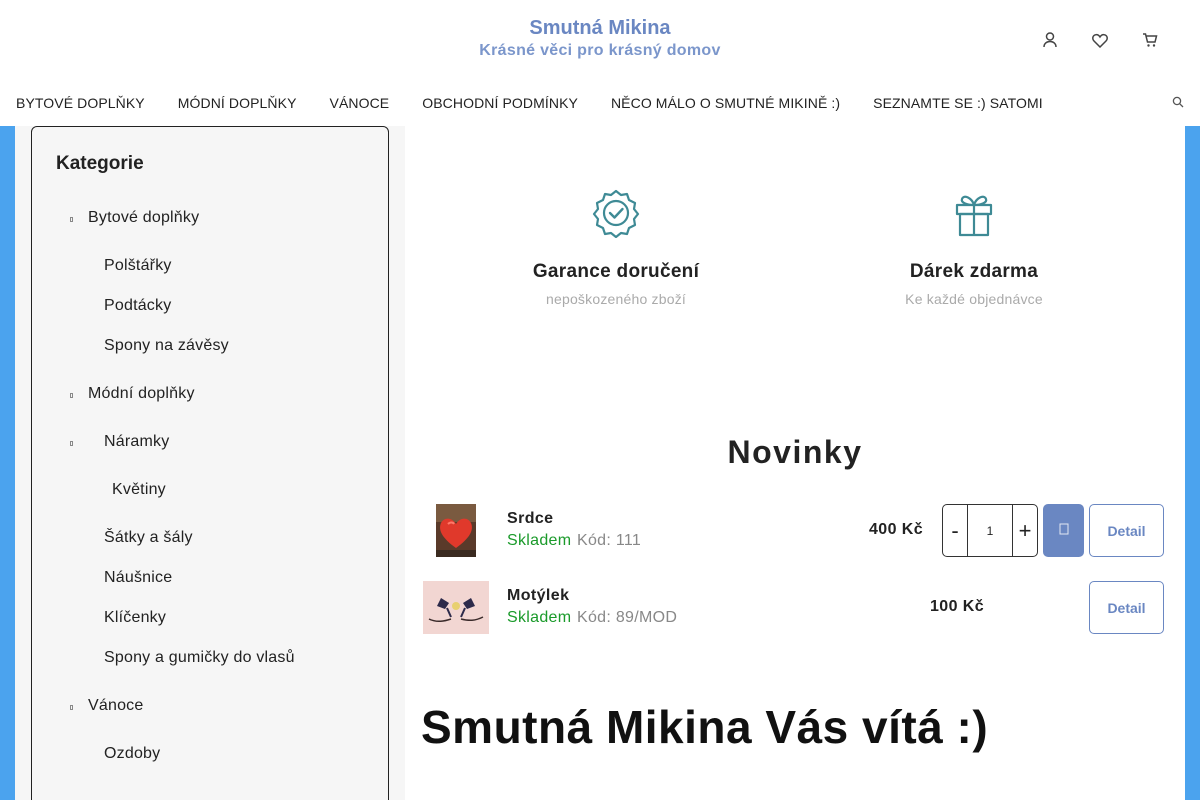 The width and height of the screenshot is (1200, 800). What do you see at coordinates (141, 394) in the screenshot?
I see `sidebar-item-modni-doplnky: Módní doplňky` at bounding box center [141, 394].